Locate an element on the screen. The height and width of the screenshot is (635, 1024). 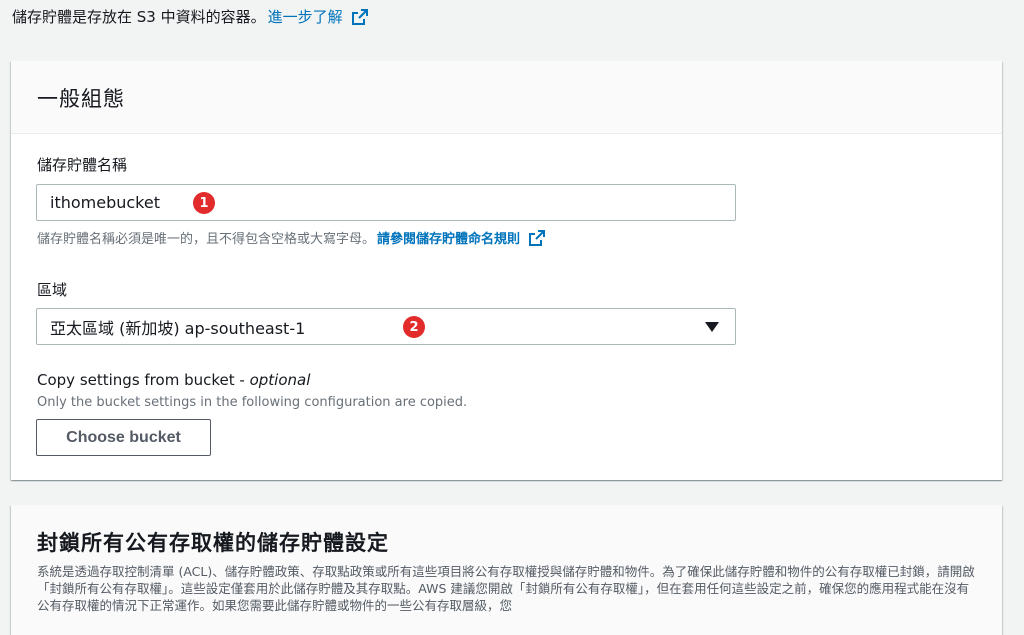
bucket-name-hint-text: 儲存貯體名稱必須是唯一的，且不得包含空格或大寫字母。 is located at coordinates (206, 239).